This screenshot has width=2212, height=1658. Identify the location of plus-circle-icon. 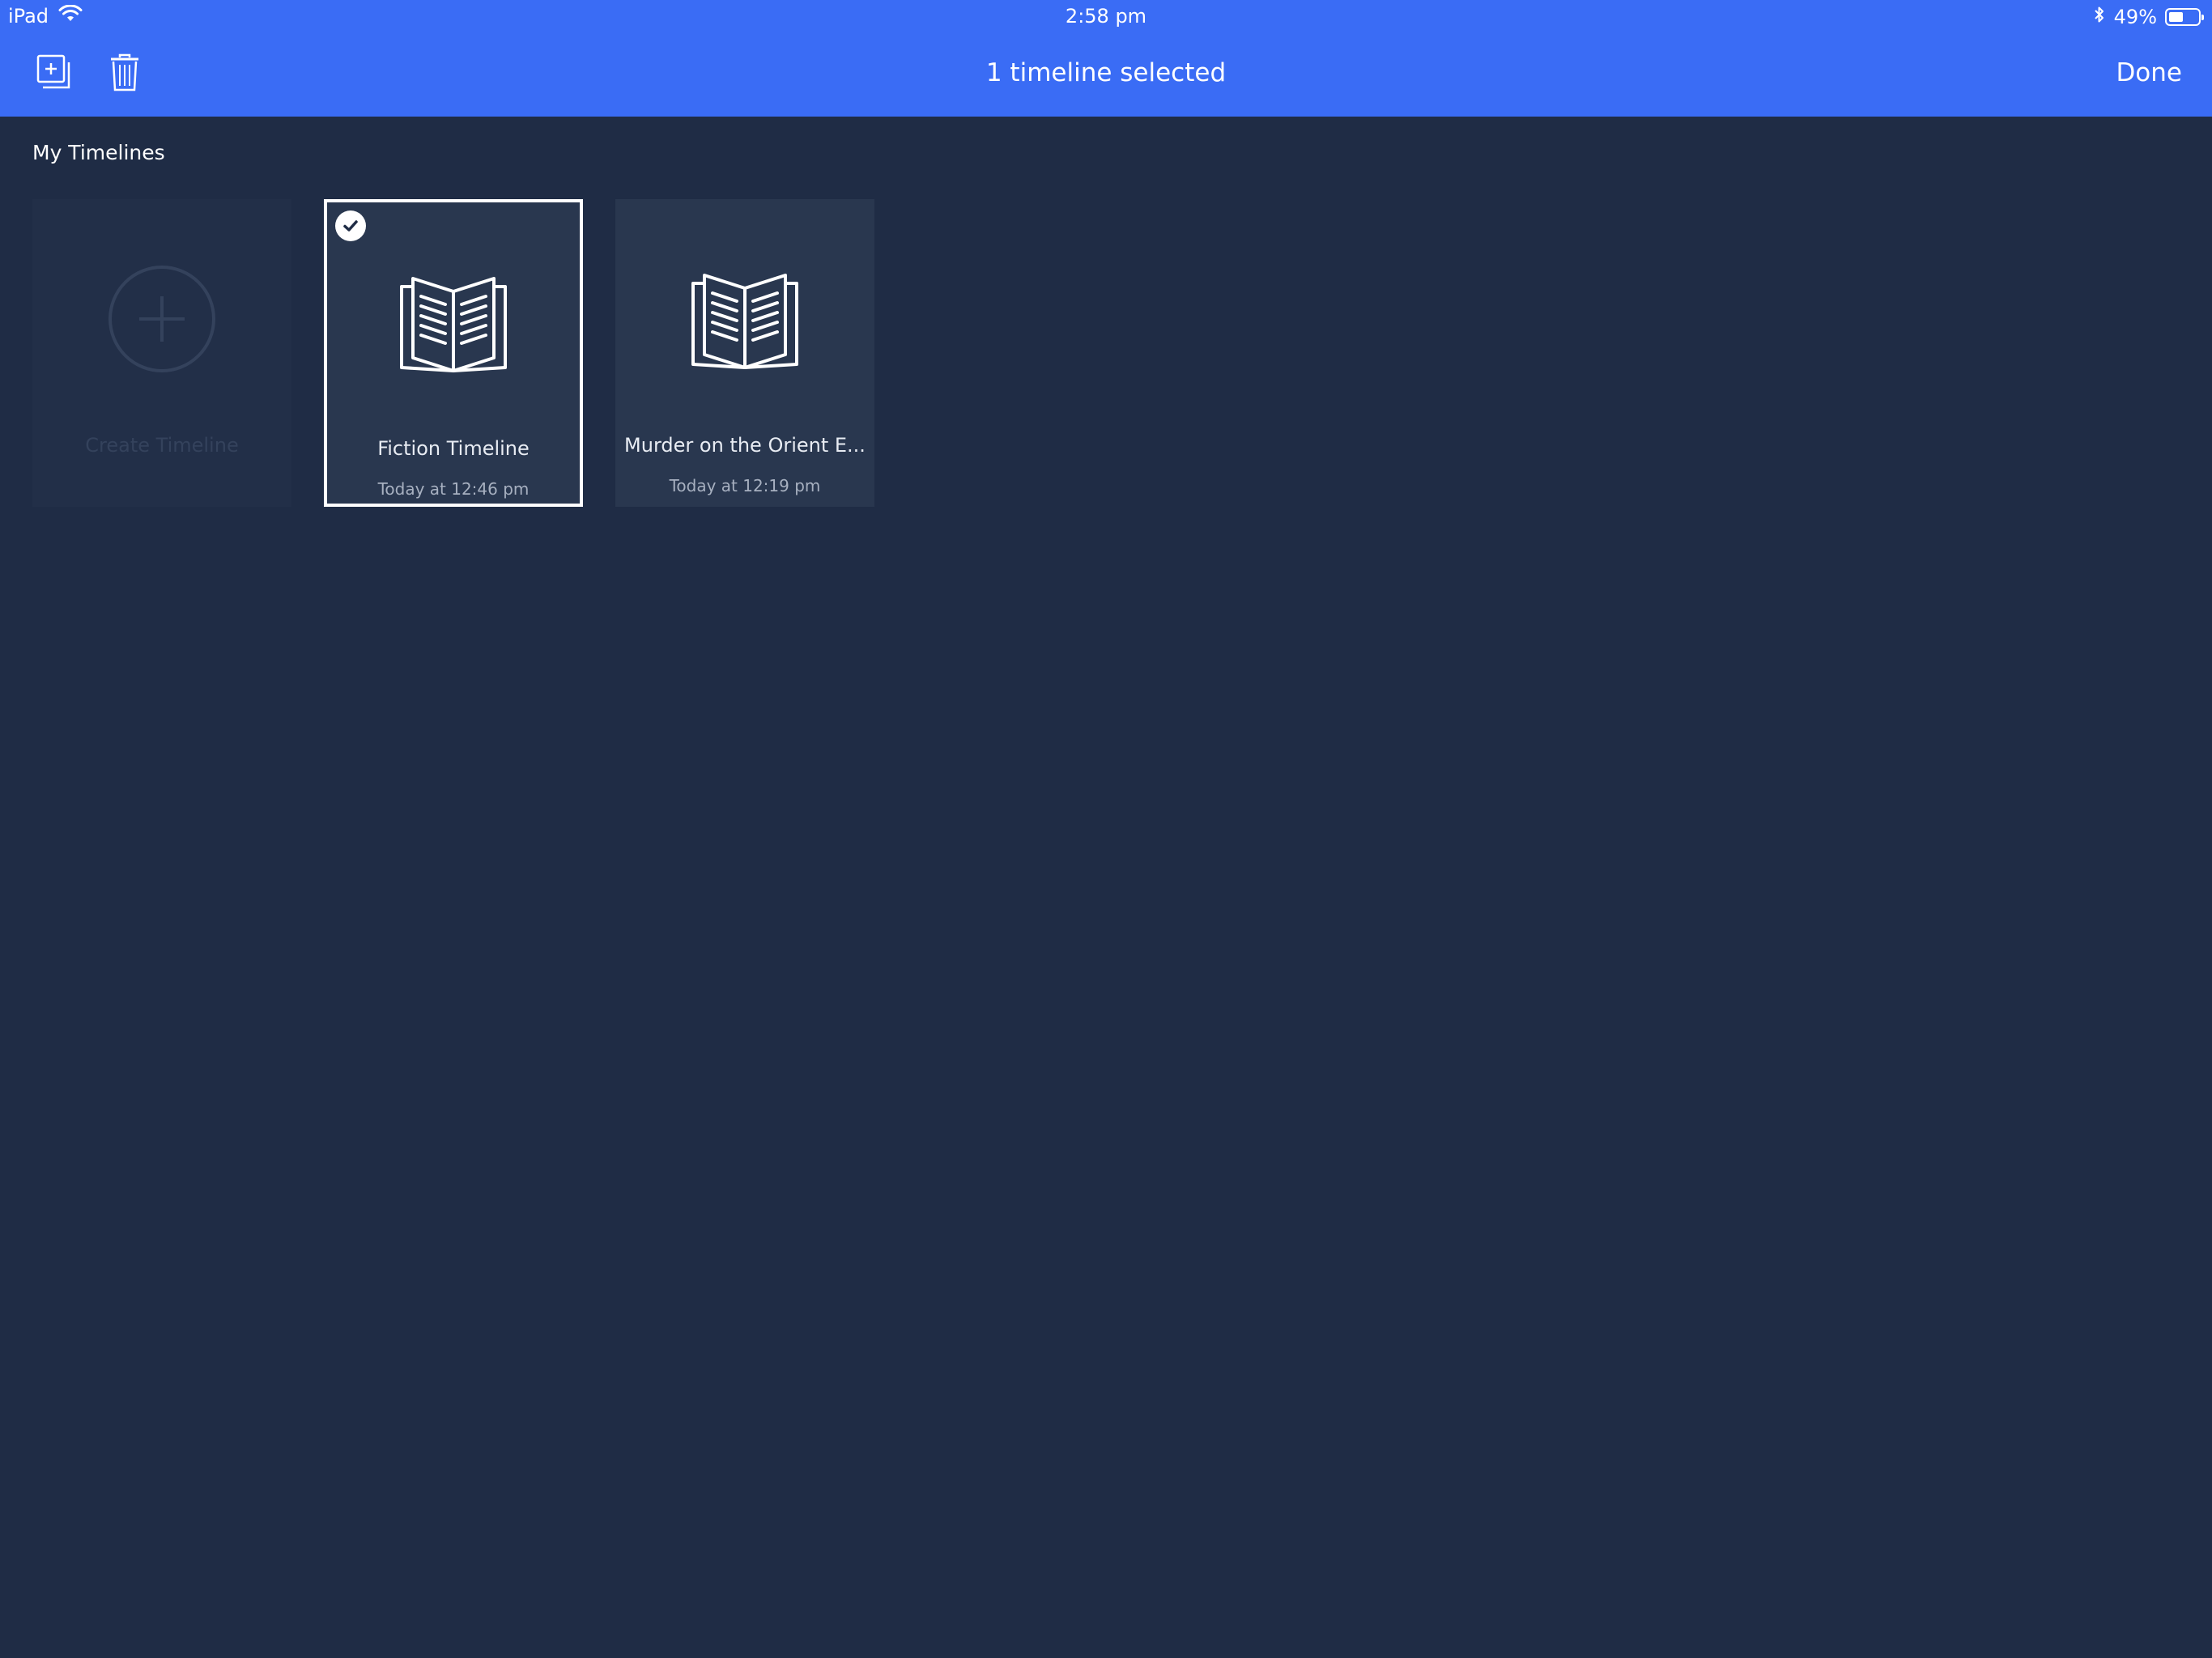
(162, 320).